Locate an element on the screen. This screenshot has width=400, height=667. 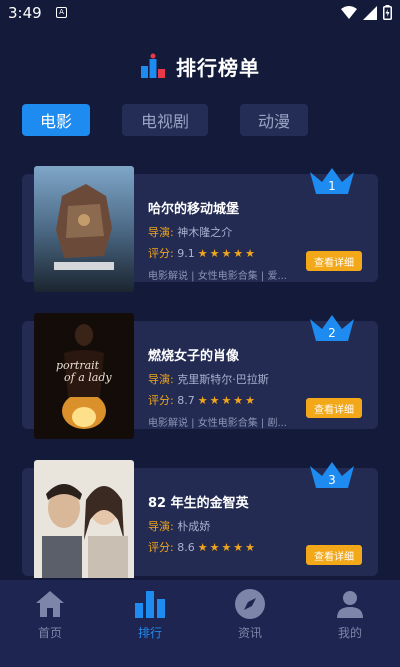
director-name: 克里斯特尔·巴拉斯 is located at coordinates (223, 379).